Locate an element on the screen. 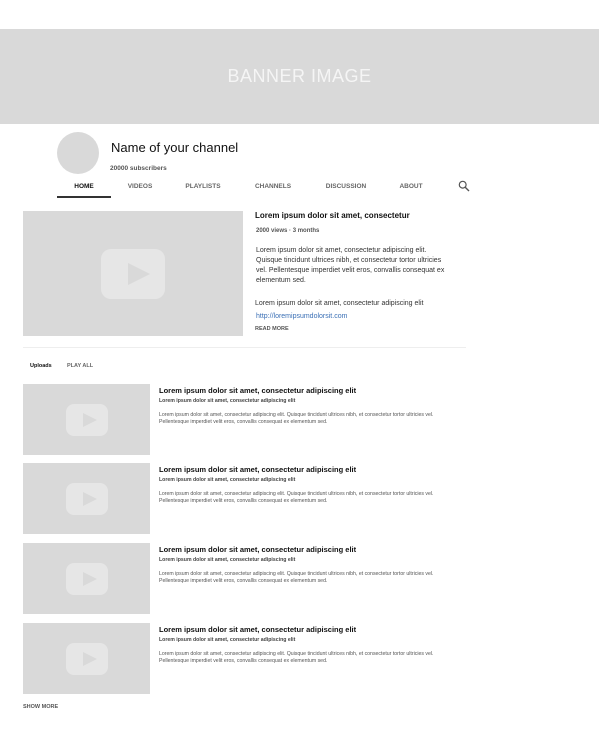 The image size is (599, 735). banner-text: BANNER IMAGE is located at coordinates (299, 76).